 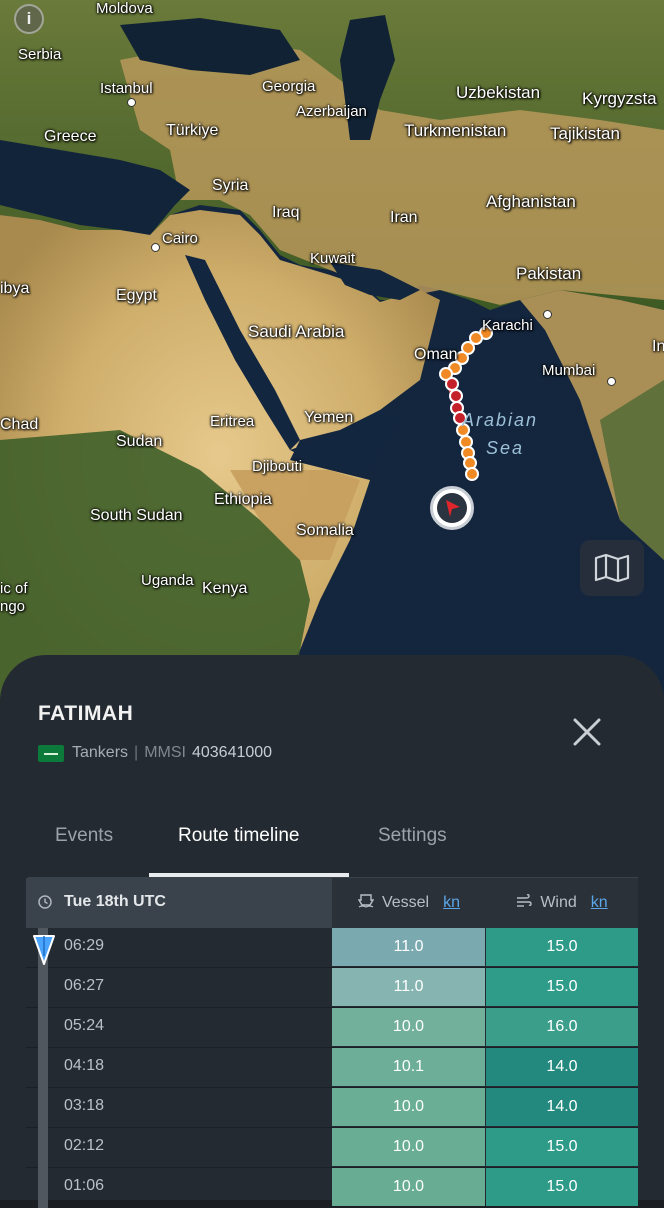 What do you see at coordinates (587, 732) in the screenshot?
I see `close-icon` at bounding box center [587, 732].